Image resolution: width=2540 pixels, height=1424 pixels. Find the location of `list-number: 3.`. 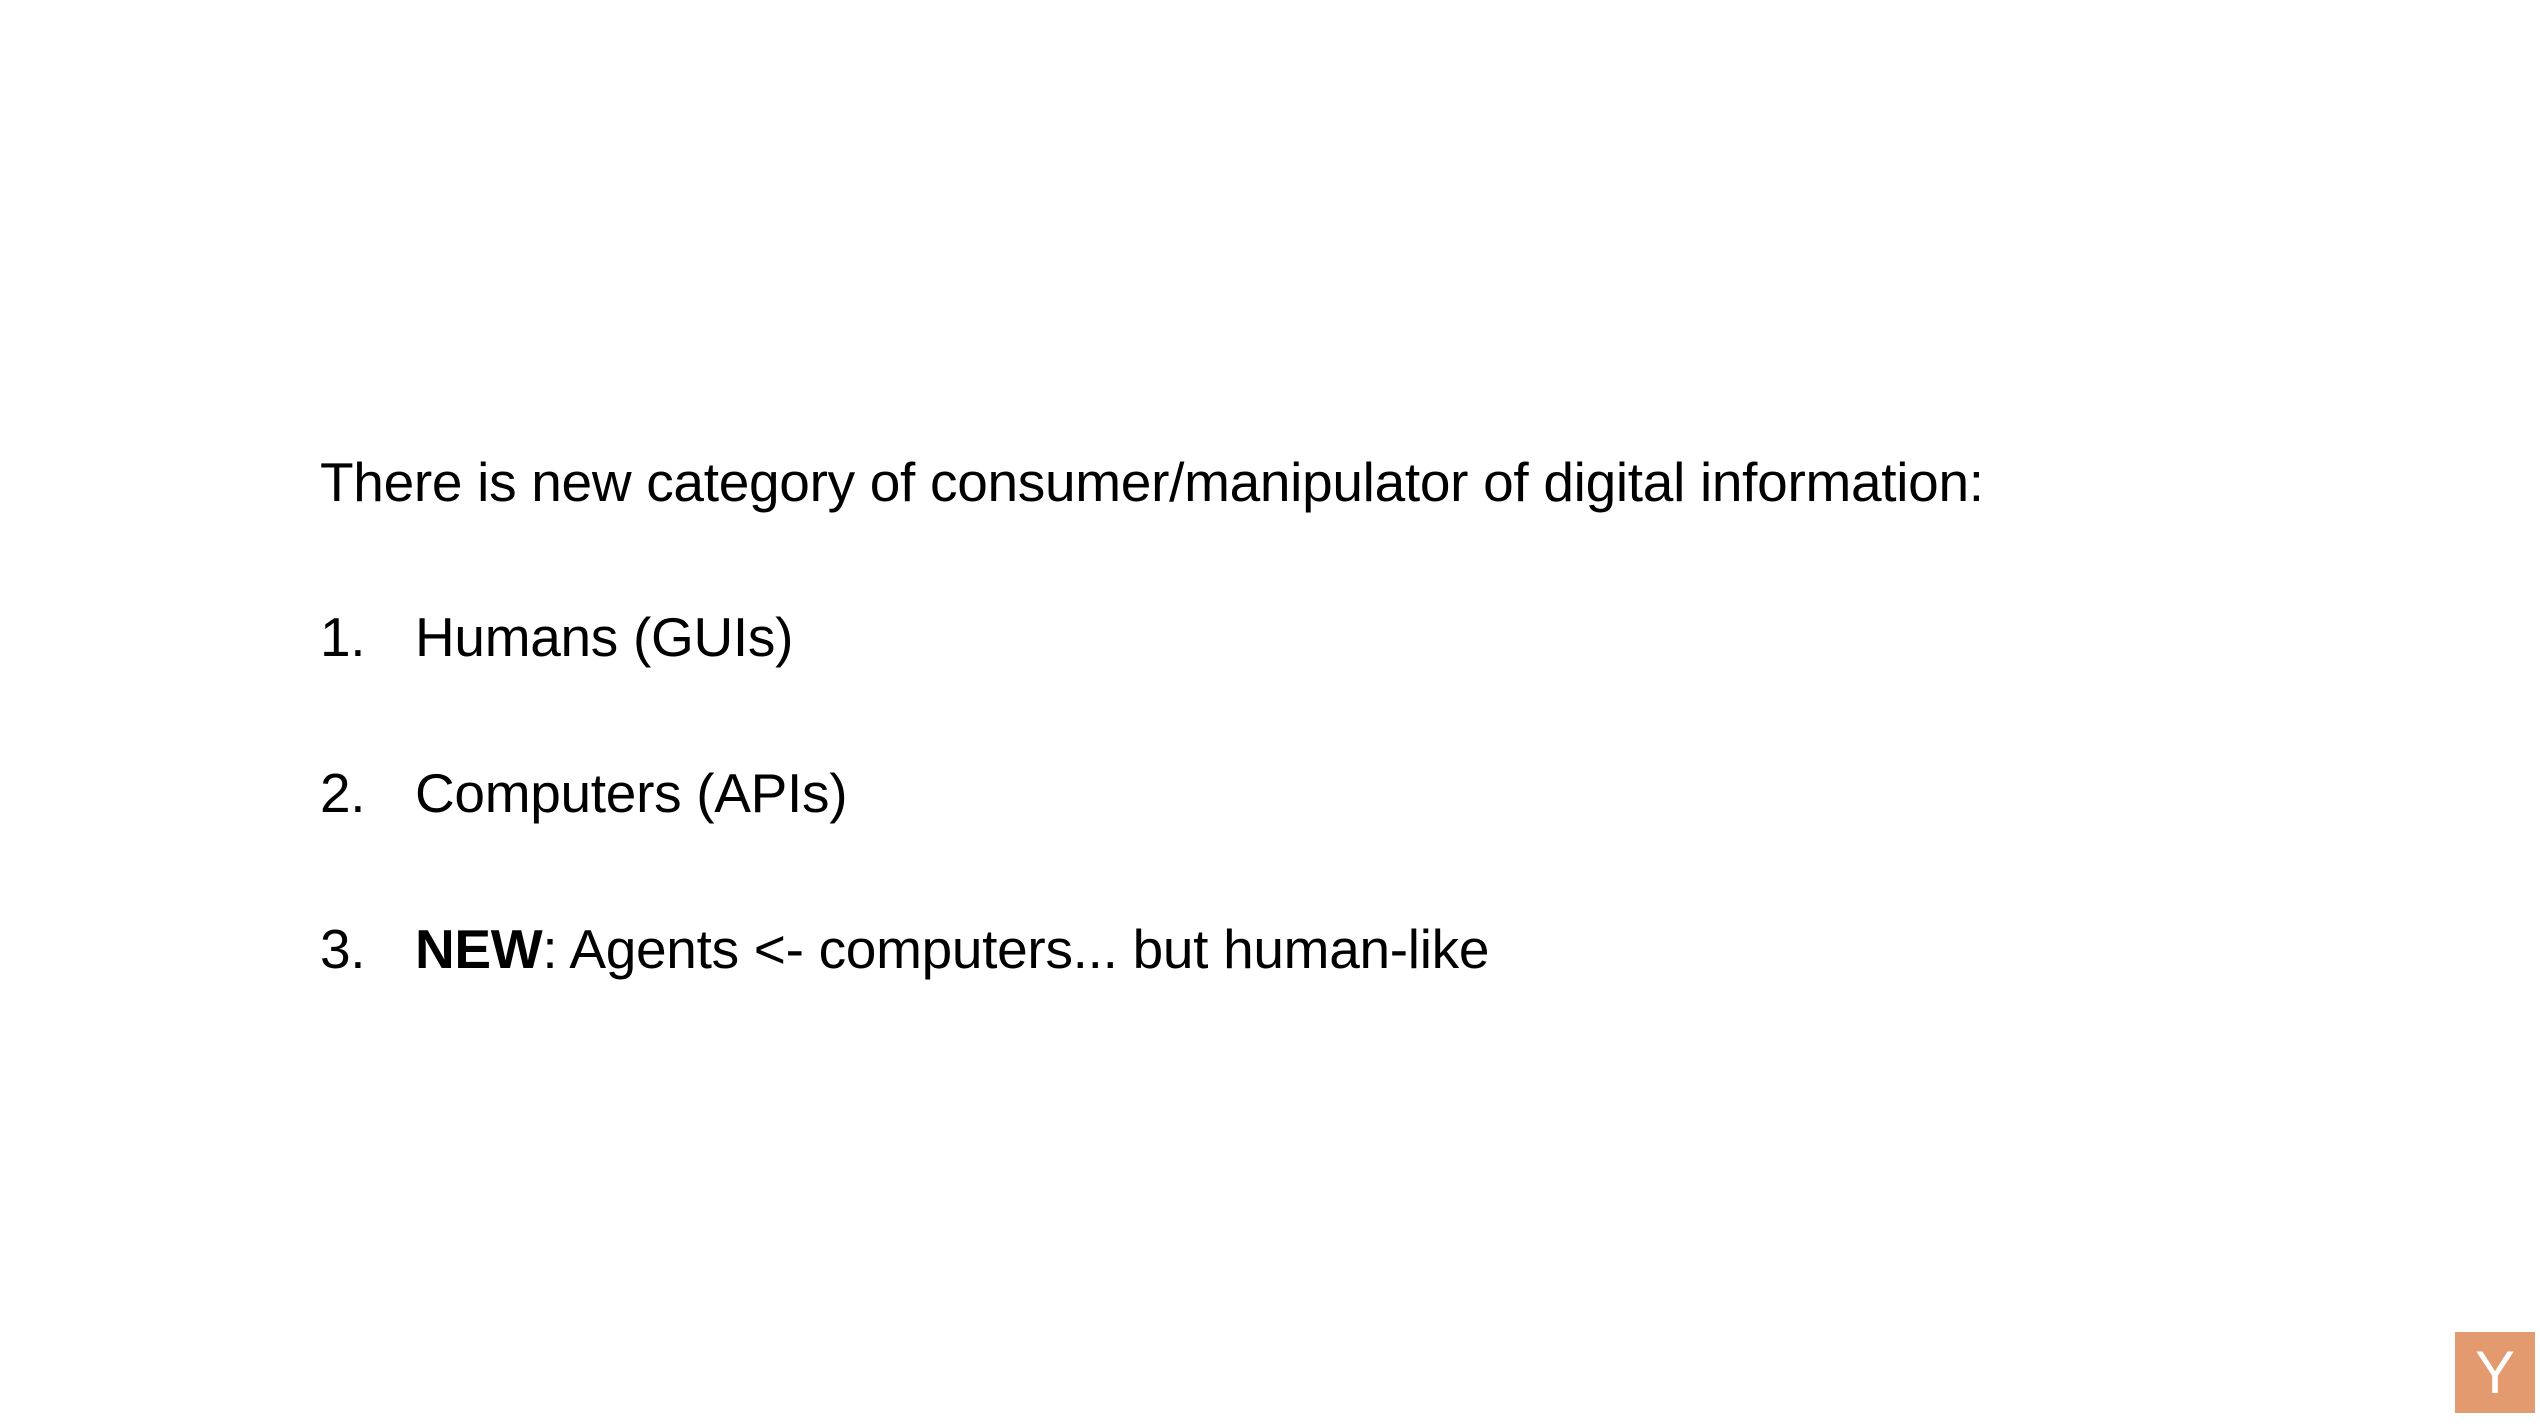

list-number: 3. is located at coordinates (343, 949).